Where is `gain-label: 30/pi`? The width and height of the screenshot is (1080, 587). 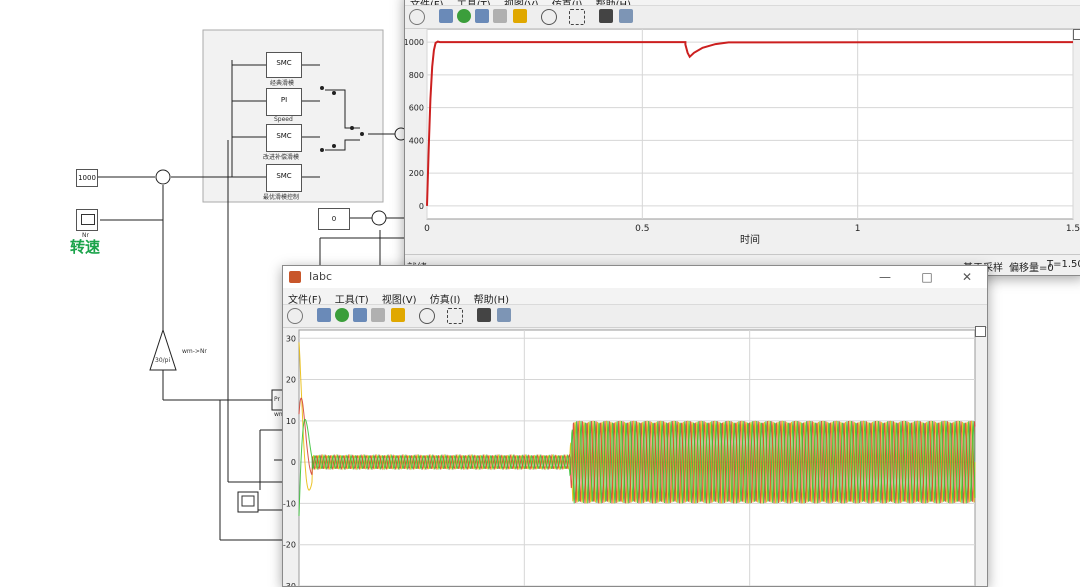 gain-label: 30/pi is located at coordinates (163, 360).